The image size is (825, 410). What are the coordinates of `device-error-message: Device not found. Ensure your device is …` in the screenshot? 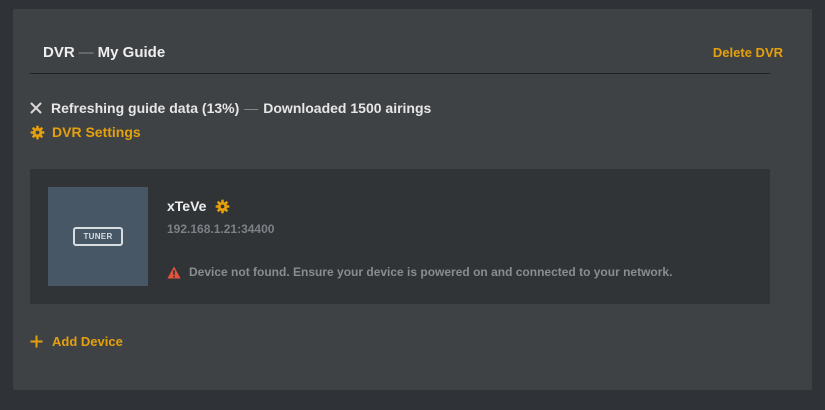 It's located at (419, 272).